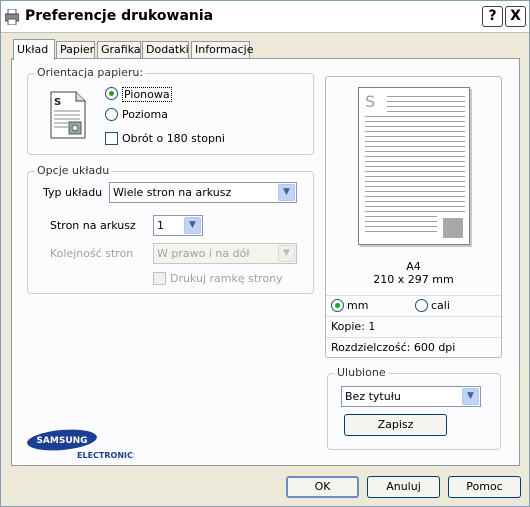 The width and height of the screenshot is (530, 507). What do you see at coordinates (160, 225) in the screenshot?
I see `pages-per-sheet-value: 1` at bounding box center [160, 225].